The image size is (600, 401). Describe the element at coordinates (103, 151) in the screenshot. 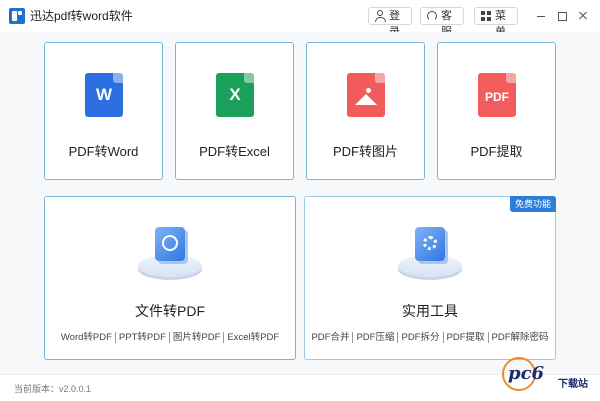

I see `pdf-to-word-label: PDF转Word` at that location.